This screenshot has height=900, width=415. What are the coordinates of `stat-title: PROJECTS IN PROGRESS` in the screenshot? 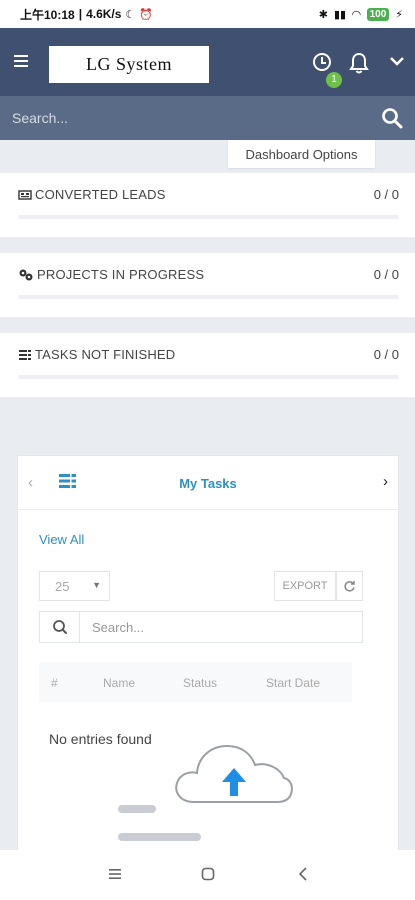 It's located at (121, 274).